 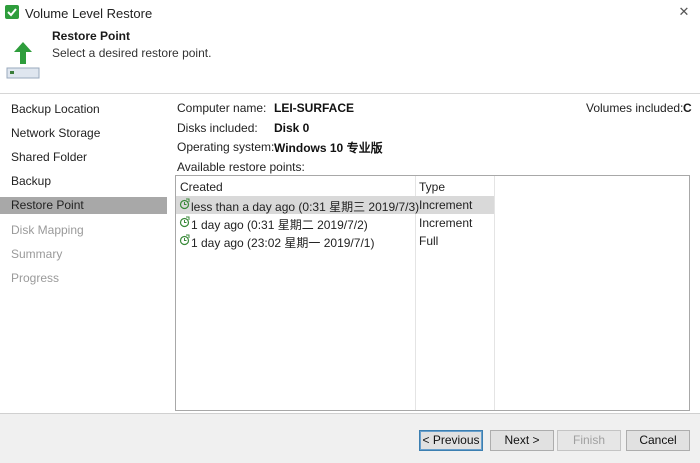 What do you see at coordinates (305, 207) in the screenshot?
I see `row-created: less than a day ago (0:31 星期三 2019/7/3)` at bounding box center [305, 207].